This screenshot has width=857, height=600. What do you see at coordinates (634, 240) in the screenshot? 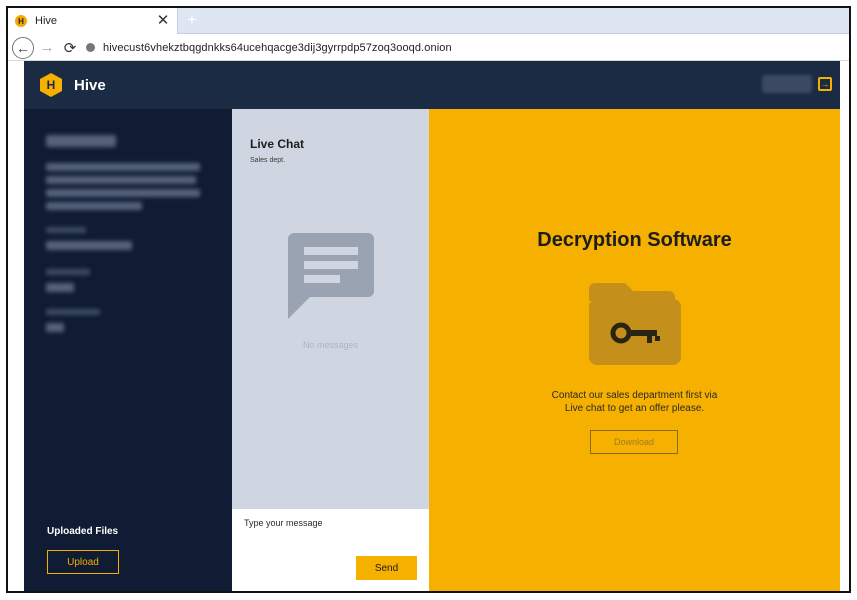
I see `decryption-title: Decryption Software` at bounding box center [634, 240].